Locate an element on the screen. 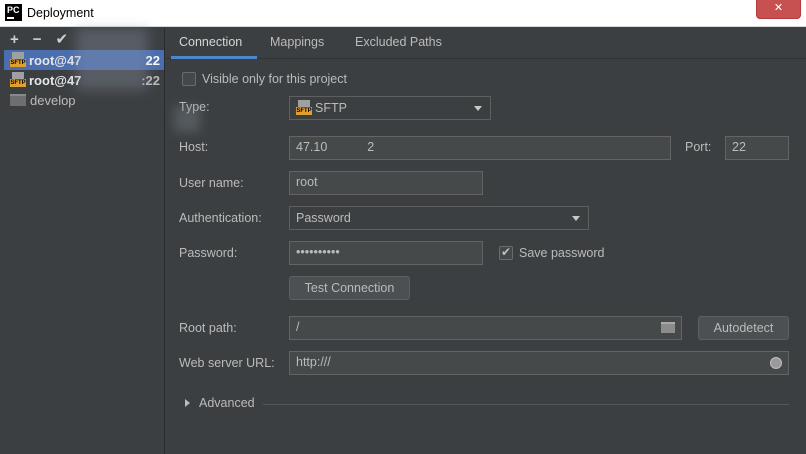 This screenshot has width=806, height=454. visible-only-label: Visible only for this project is located at coordinates (274, 79).